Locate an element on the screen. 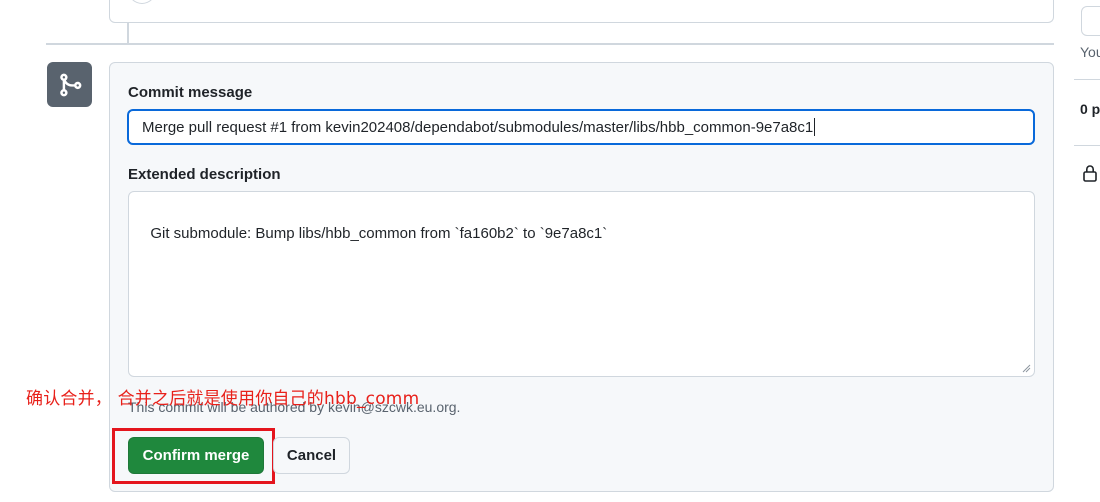 This screenshot has height=502, width=1100. git-merge-icon is located at coordinates (70, 84).